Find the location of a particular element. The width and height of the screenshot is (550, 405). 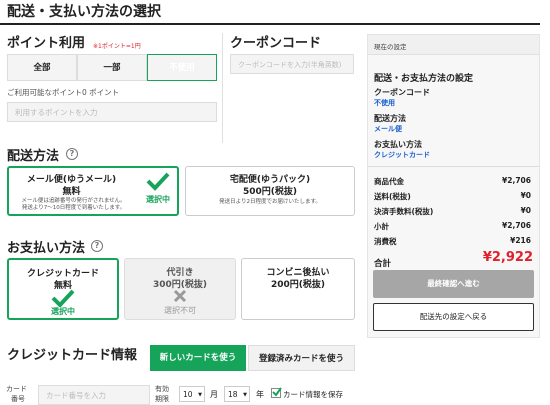

save-card-label: カード情報を保存 is located at coordinates (313, 394).